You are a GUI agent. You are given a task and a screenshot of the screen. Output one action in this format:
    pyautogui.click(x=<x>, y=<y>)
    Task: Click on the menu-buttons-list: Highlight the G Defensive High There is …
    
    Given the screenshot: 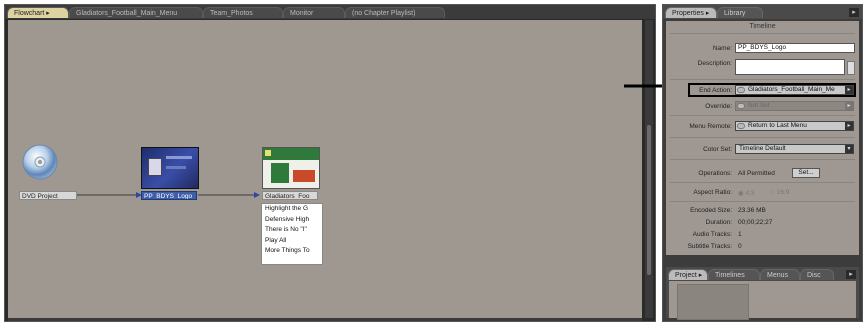 What is the action you would take?
    pyautogui.click(x=292, y=234)
    